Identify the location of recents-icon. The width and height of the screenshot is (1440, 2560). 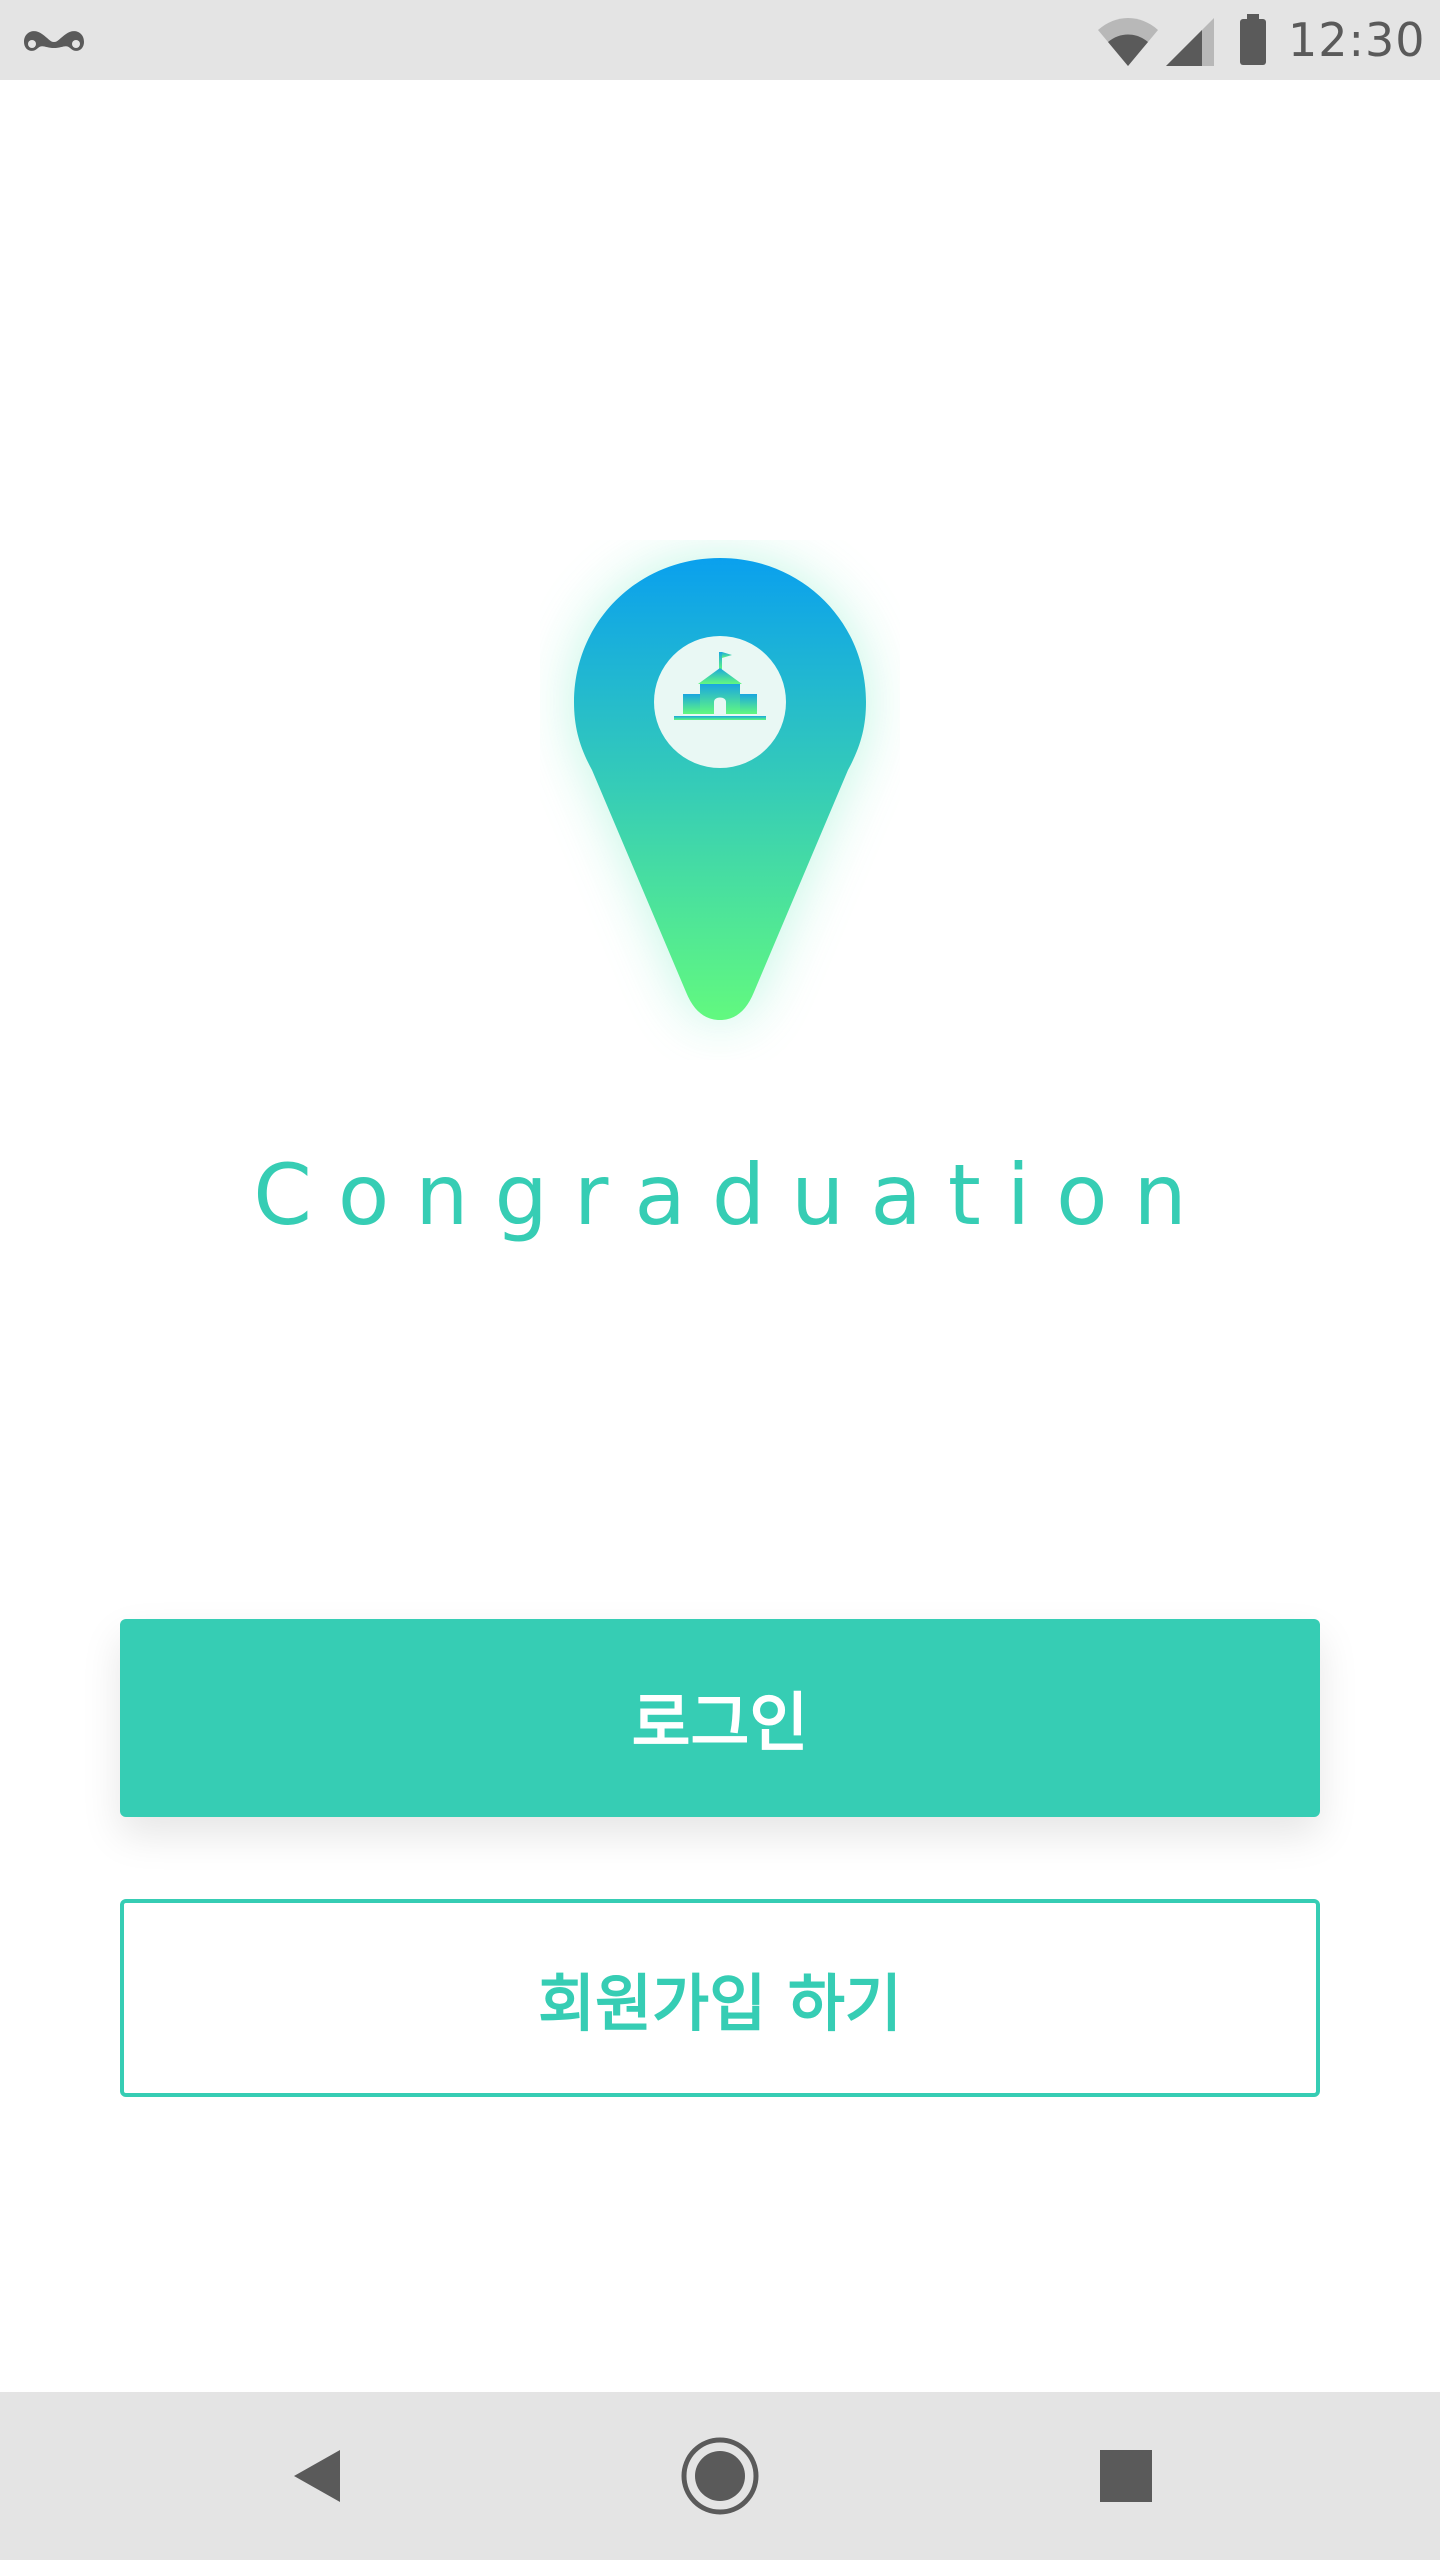
(1126, 2476).